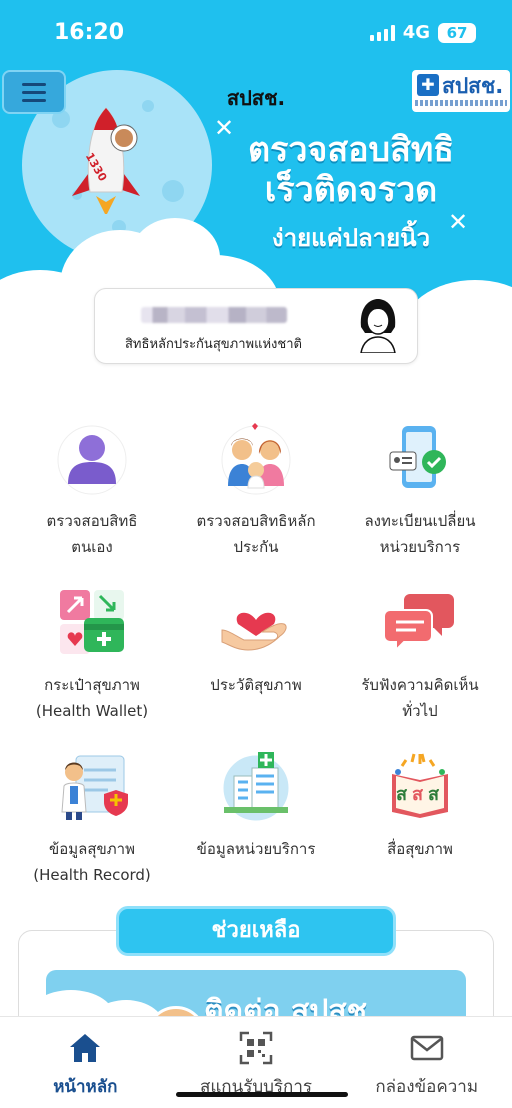 The height and width of the screenshot is (1108, 512). I want to click on avatar, so click(378, 326).